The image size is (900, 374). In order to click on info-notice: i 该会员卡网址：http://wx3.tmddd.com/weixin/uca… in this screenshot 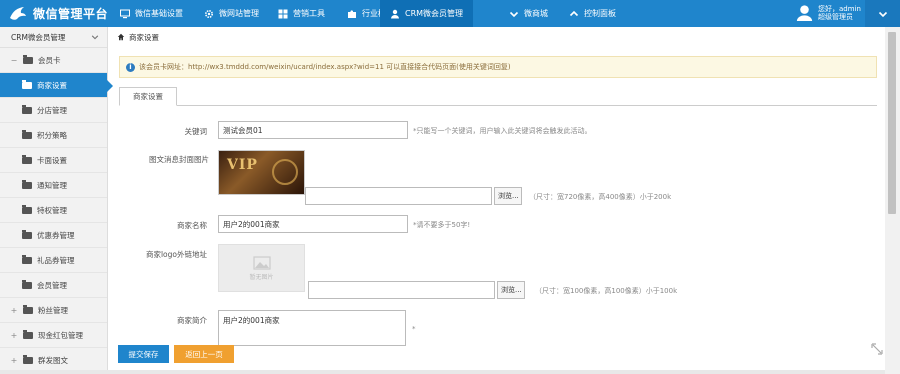, I will do `click(498, 67)`.